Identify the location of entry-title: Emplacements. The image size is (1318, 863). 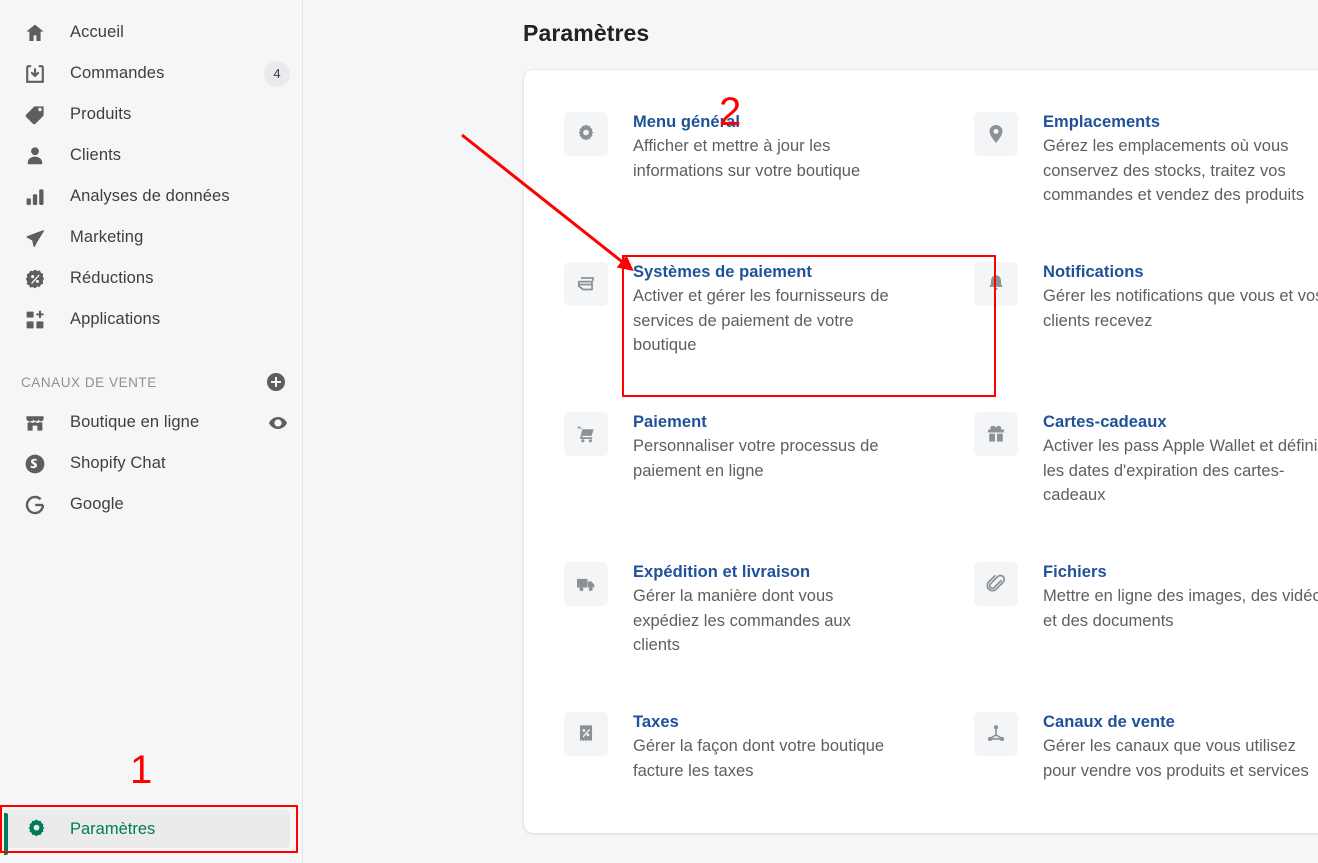
(1180, 122).